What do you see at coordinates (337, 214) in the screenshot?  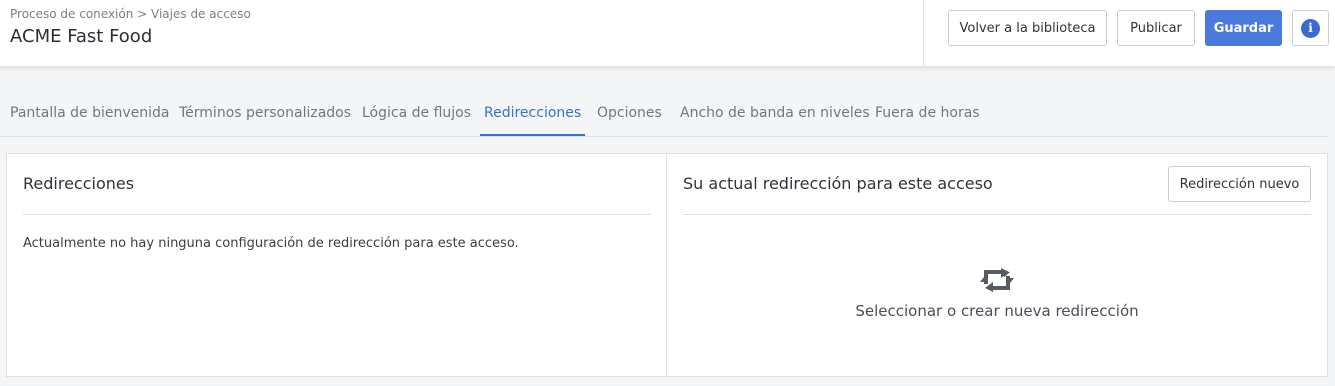 I see `left-panel-divider` at bounding box center [337, 214].